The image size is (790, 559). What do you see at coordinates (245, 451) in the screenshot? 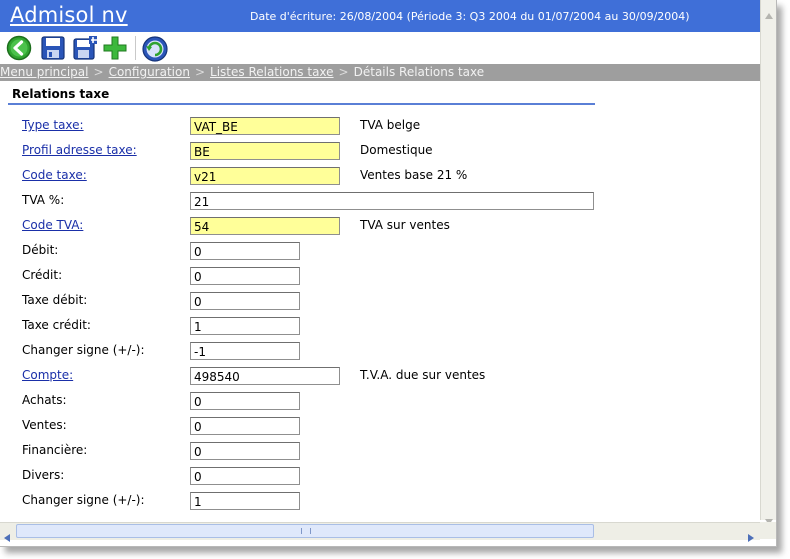
I see `financiere-field: 0` at bounding box center [245, 451].